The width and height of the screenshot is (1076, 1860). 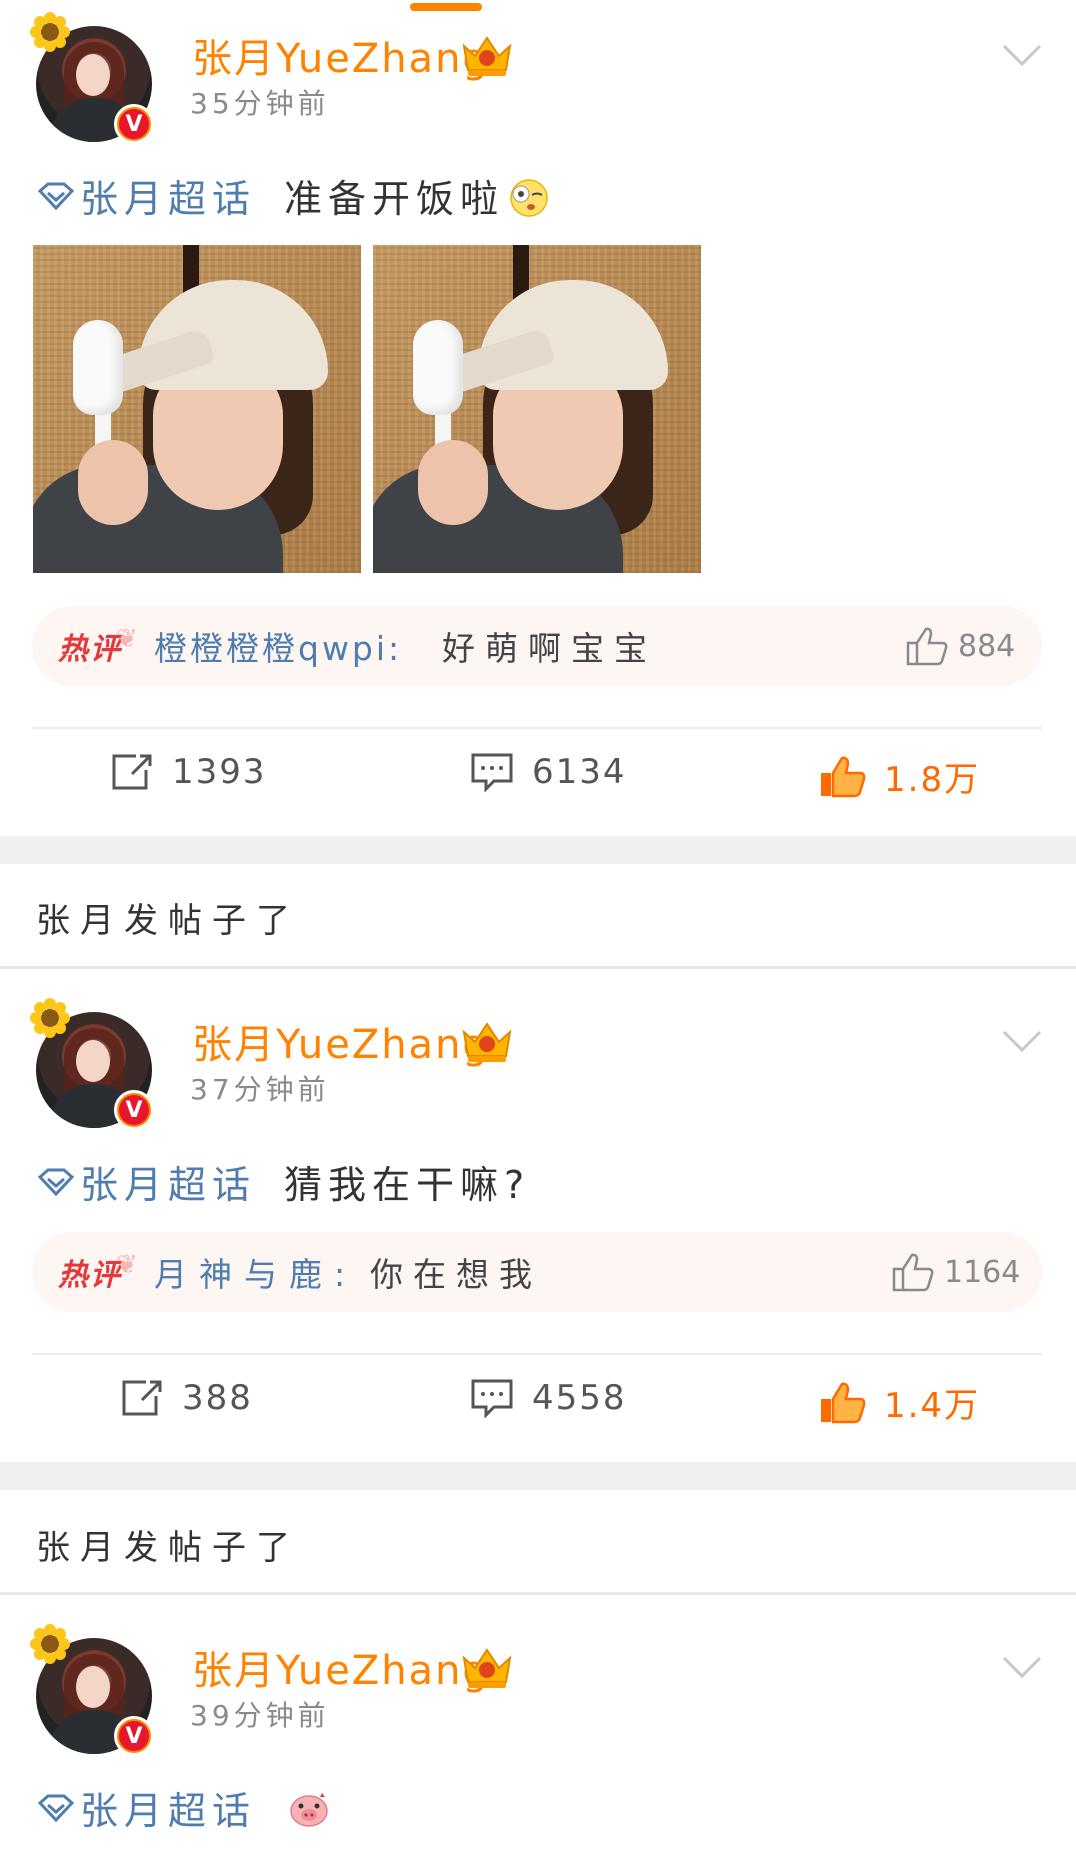 I want to click on repost-button: 388, so click(x=186, y=1398).